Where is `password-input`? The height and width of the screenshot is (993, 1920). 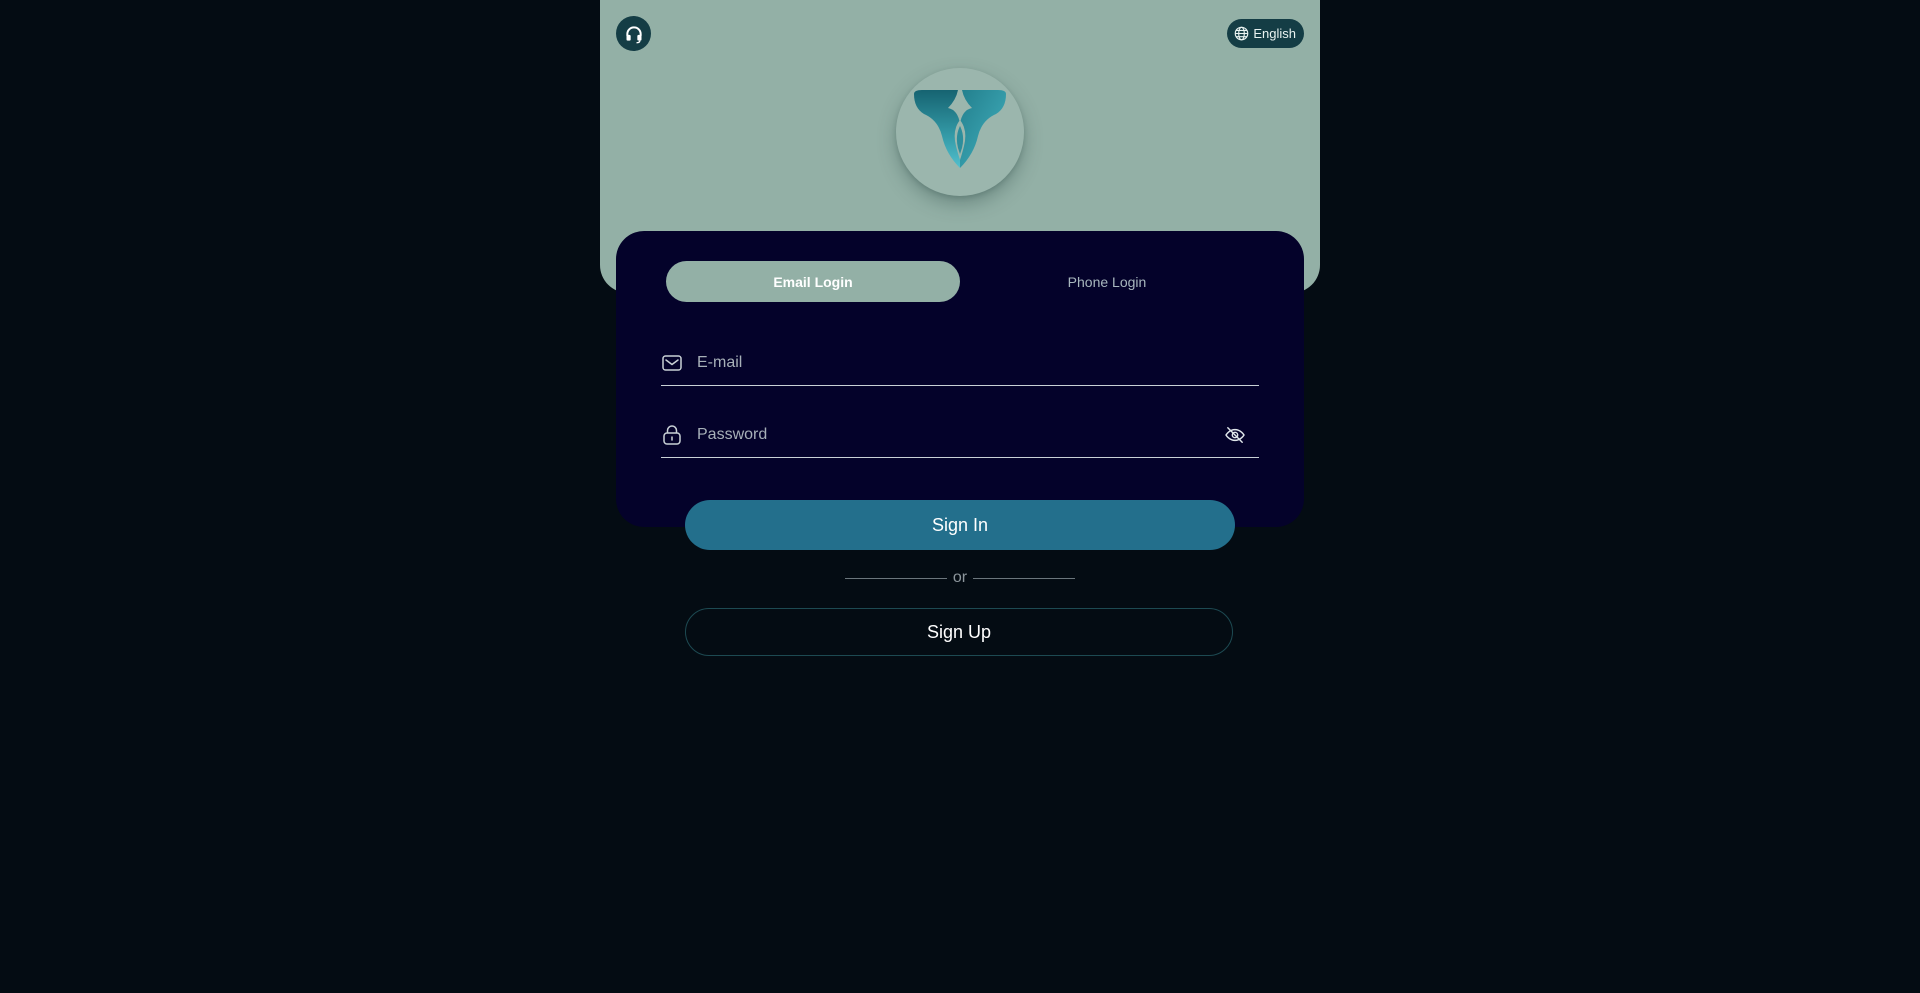 password-input is located at coordinates (959, 435).